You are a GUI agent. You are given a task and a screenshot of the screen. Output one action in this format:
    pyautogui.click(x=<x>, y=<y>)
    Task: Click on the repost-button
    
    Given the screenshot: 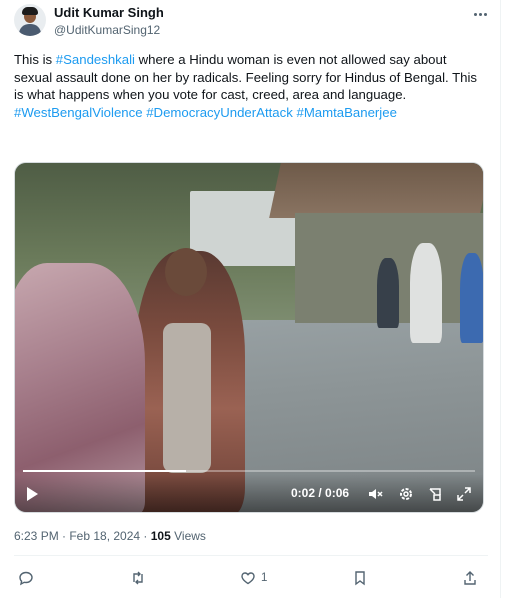 What is the action you would take?
    pyautogui.click(x=140, y=578)
    